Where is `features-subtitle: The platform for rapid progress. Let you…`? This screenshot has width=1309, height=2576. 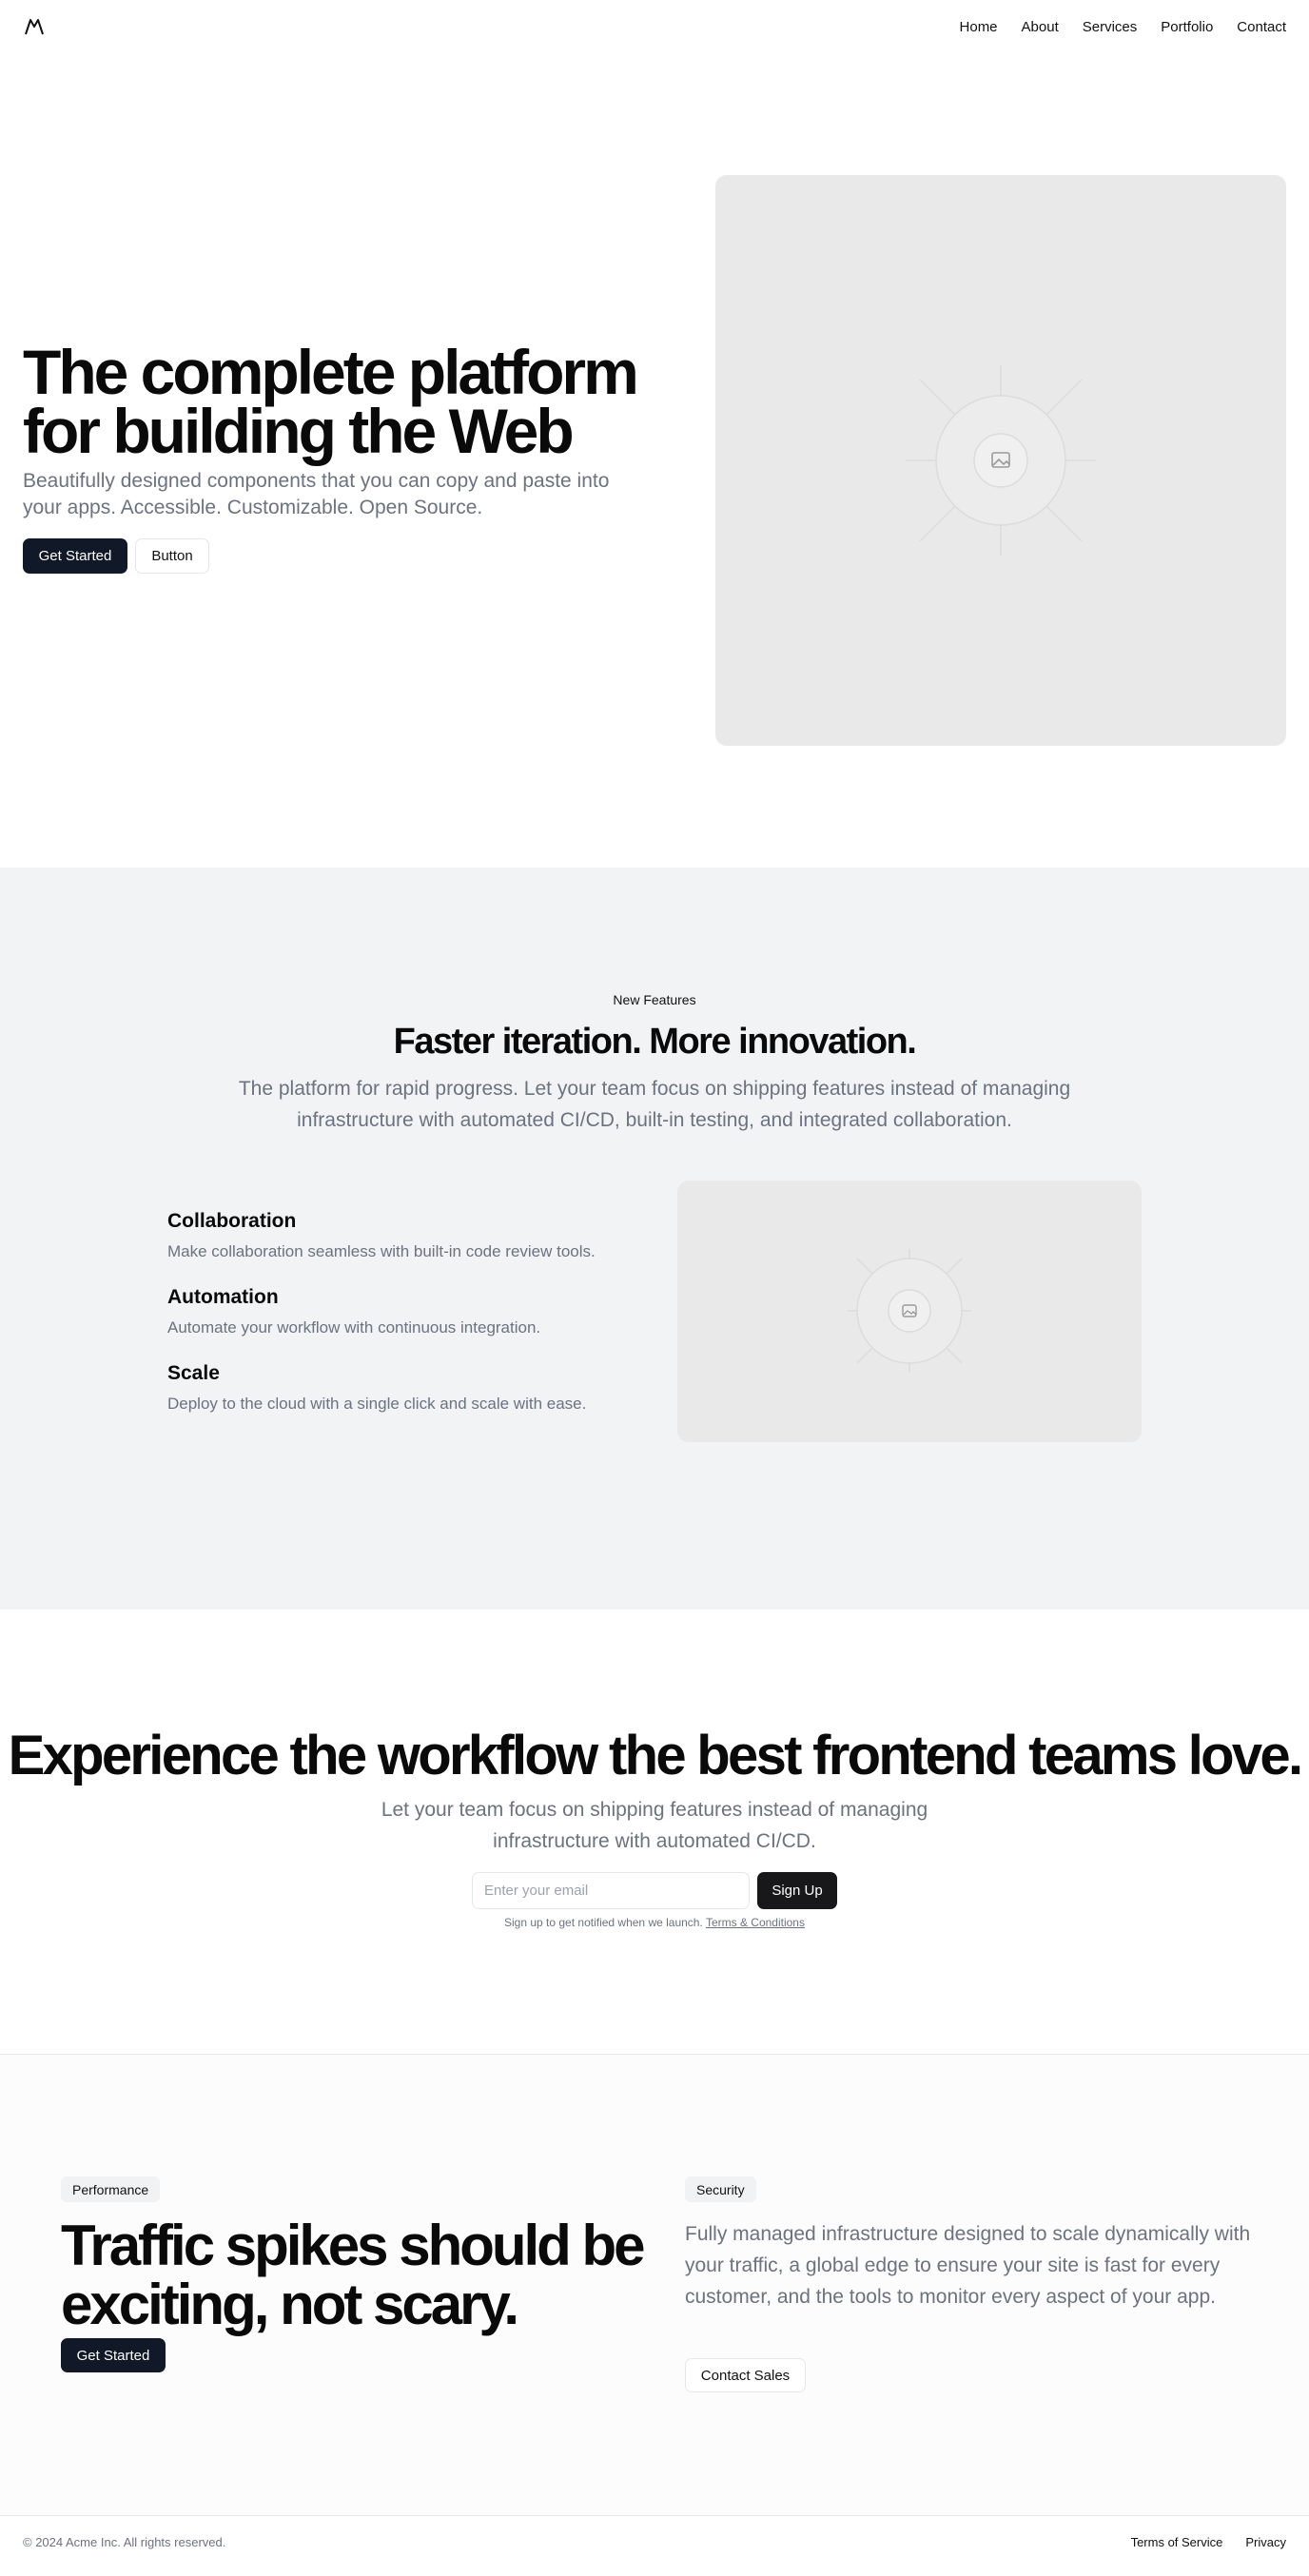
features-subtitle: The platform for rapid progress. Let you… is located at coordinates (654, 1104).